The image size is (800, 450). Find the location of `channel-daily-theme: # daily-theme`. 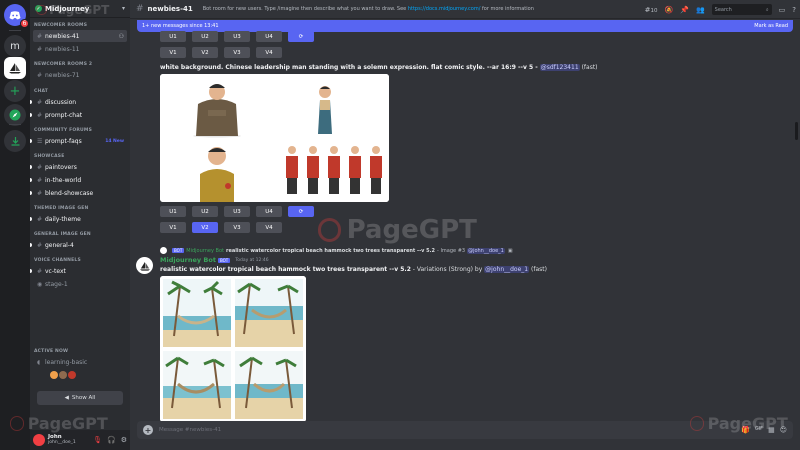

channel-daily-theme: # daily-theme is located at coordinates (78, 219).